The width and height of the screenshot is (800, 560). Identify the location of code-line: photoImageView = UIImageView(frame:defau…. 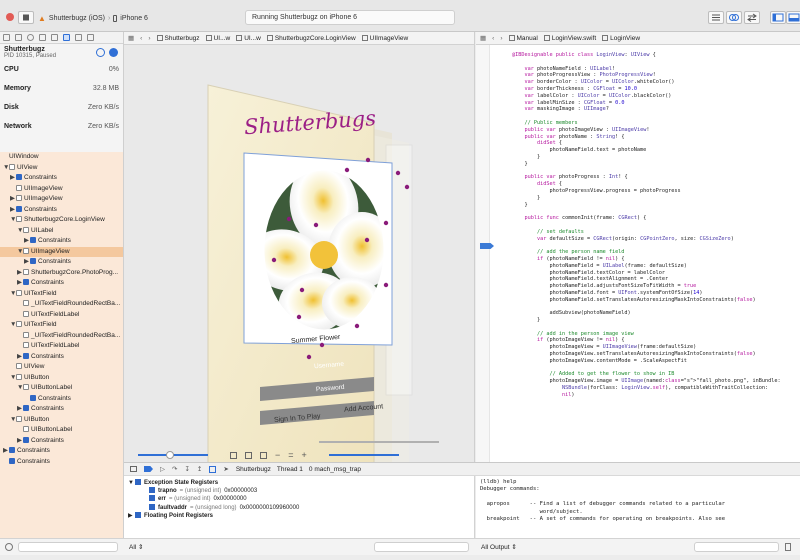
(656, 347).